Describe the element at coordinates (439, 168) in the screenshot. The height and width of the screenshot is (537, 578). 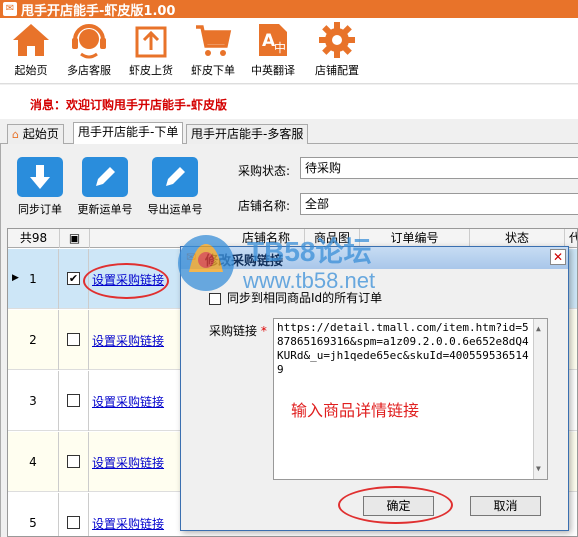
I see `status-filter-select: 待采购` at that location.